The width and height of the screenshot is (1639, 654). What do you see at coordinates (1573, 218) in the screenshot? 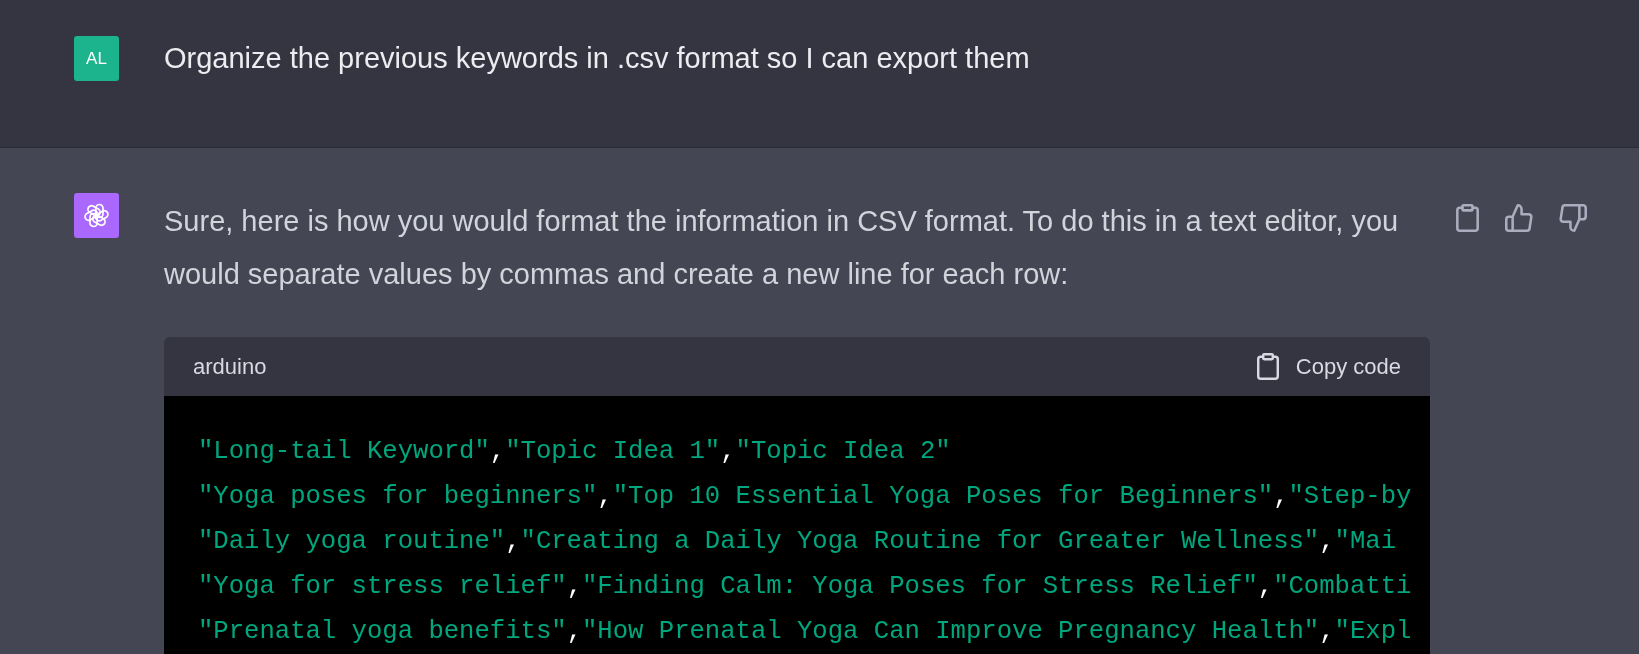
I see `thumbs-down-icon` at bounding box center [1573, 218].